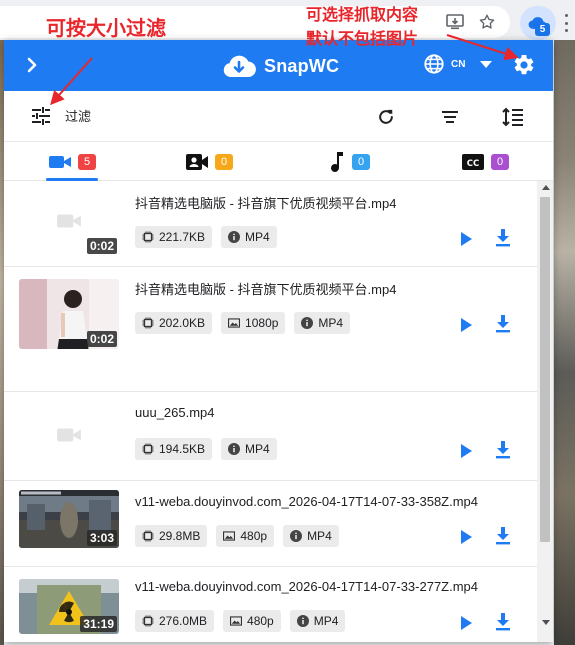 The width and height of the screenshot is (575, 645). What do you see at coordinates (183, 621) in the screenshot?
I see `file-size: 276.0MB` at bounding box center [183, 621].